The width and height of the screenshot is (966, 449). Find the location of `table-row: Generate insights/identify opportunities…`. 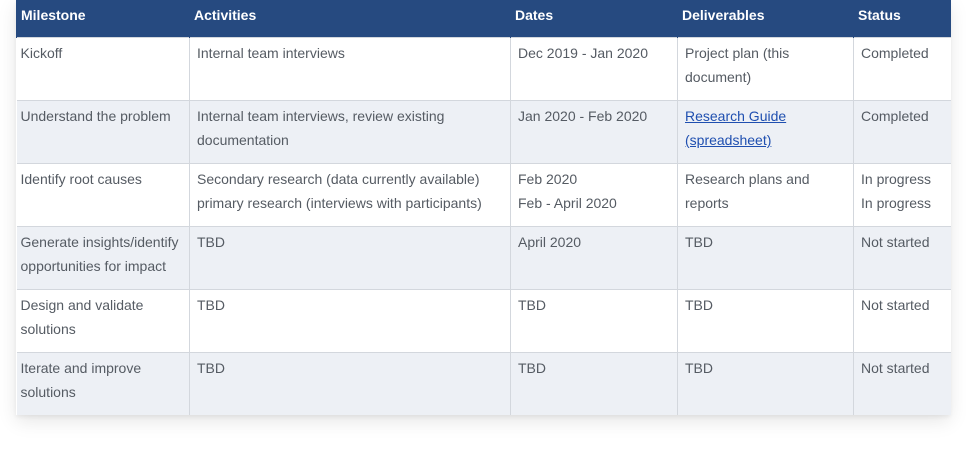

table-row: Generate insights/identify opportunities… is located at coordinates (483, 258).